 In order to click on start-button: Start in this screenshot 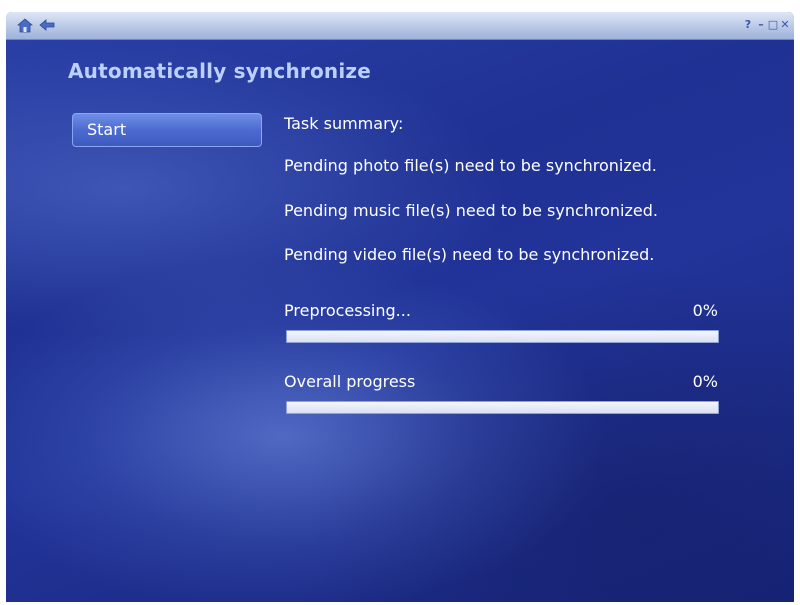, I will do `click(167, 130)`.